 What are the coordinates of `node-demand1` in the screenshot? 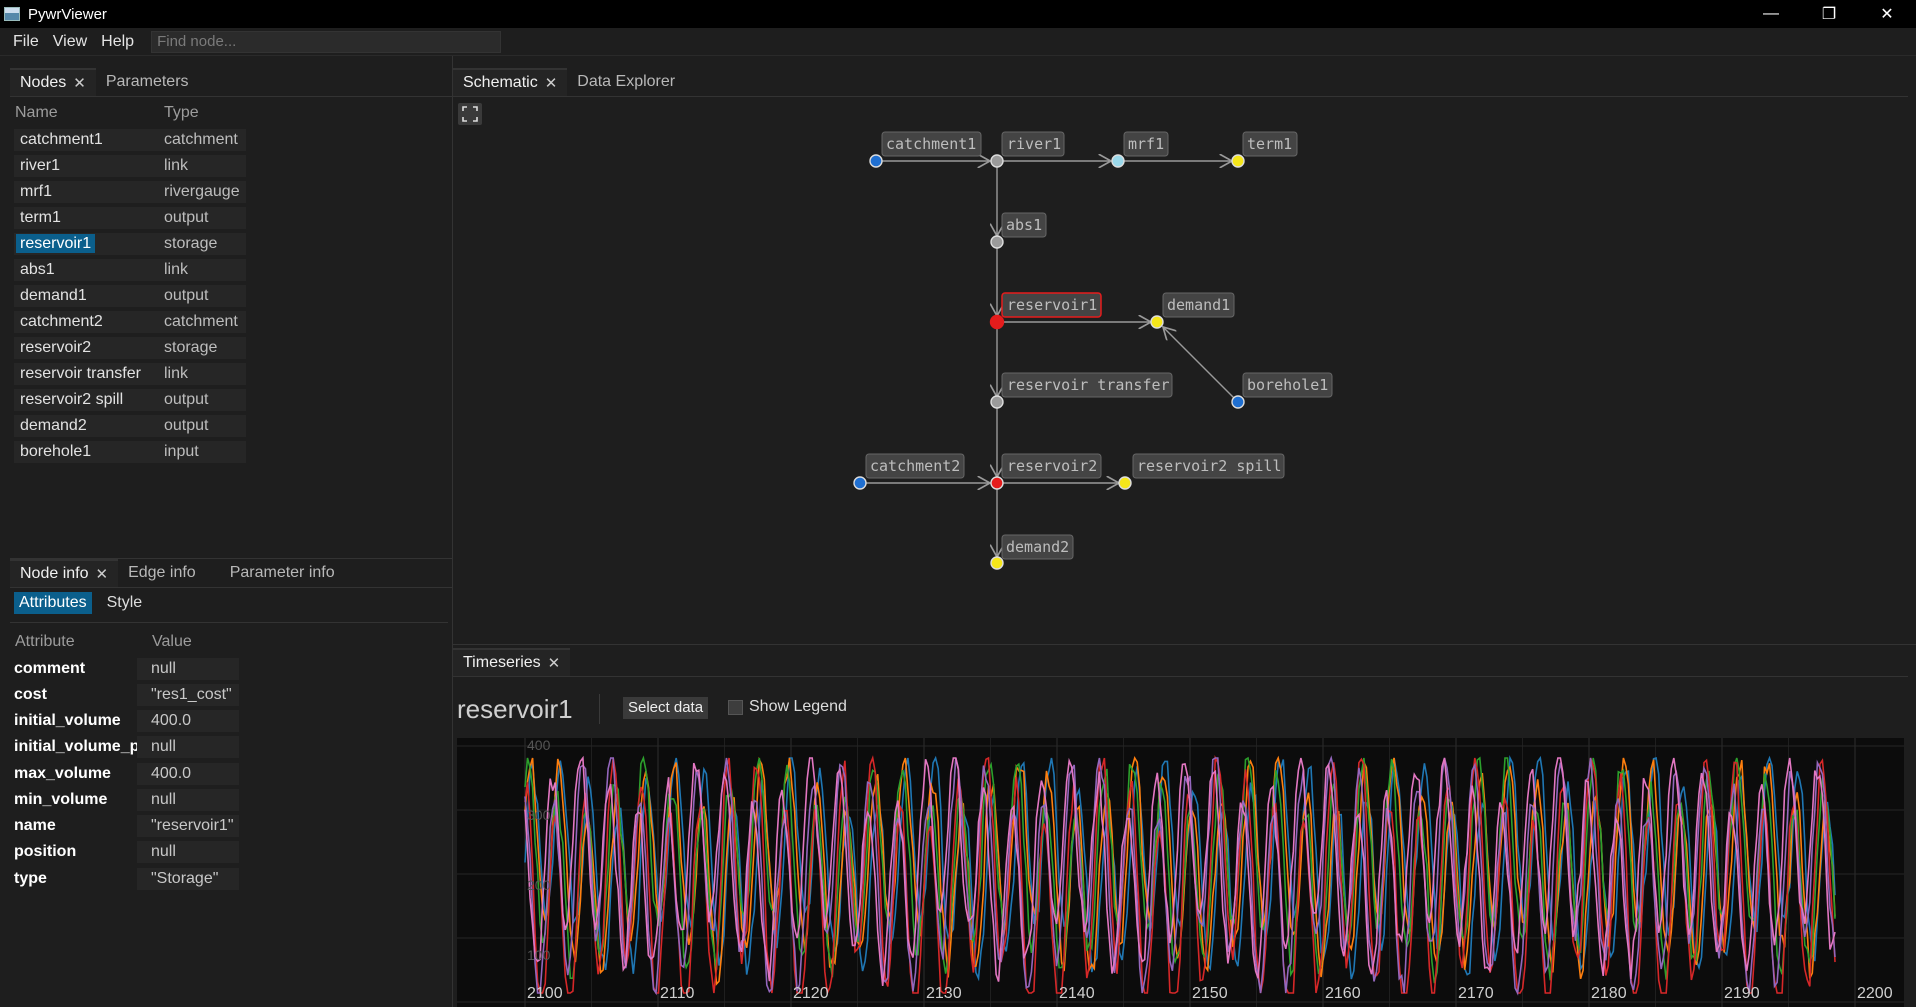 It's located at (1157, 322).